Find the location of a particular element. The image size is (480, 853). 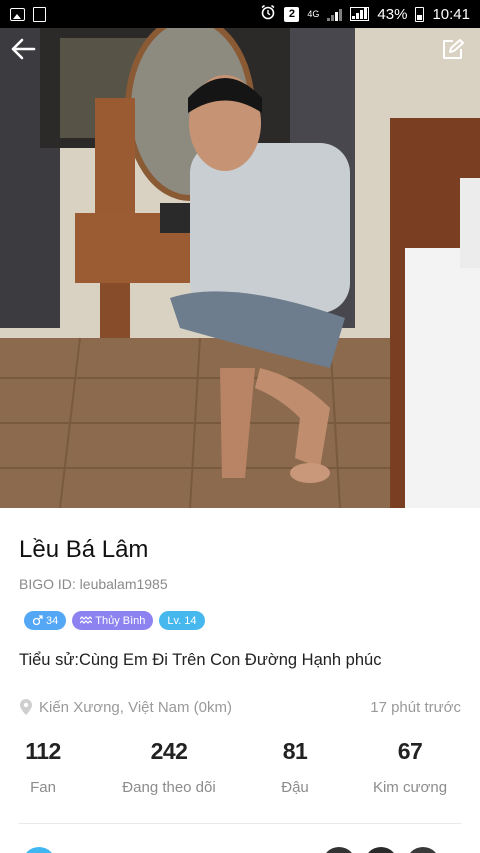

location-pin-icon is located at coordinates (26, 707).